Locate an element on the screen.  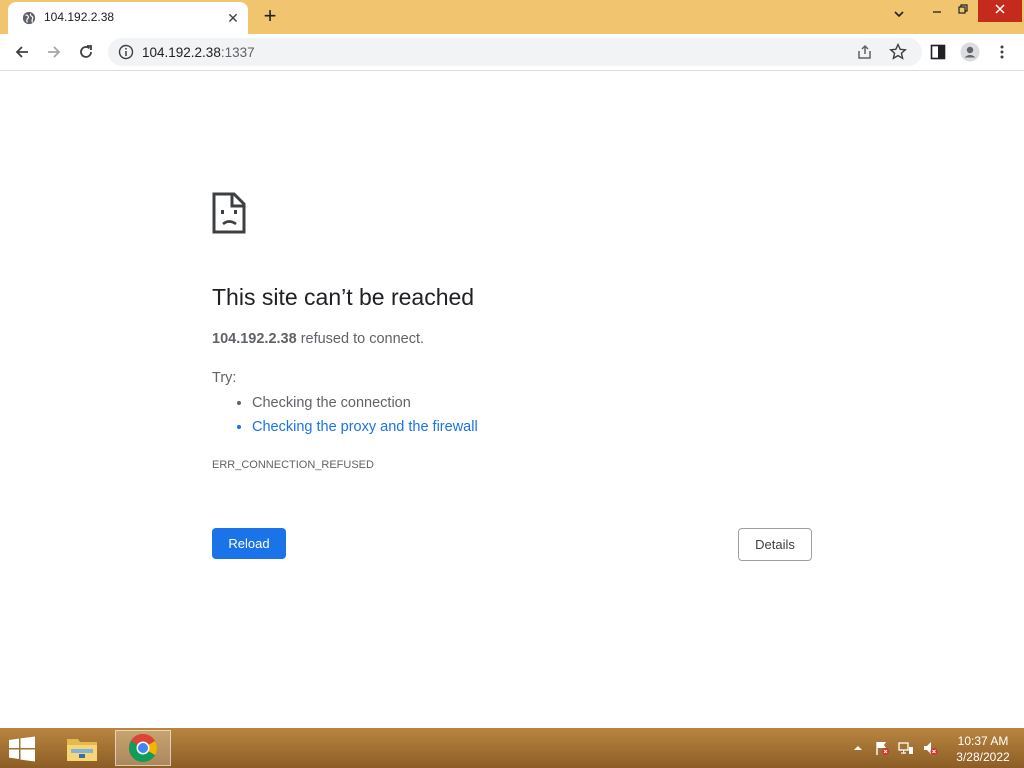
profile-button is located at coordinates (970, 52).